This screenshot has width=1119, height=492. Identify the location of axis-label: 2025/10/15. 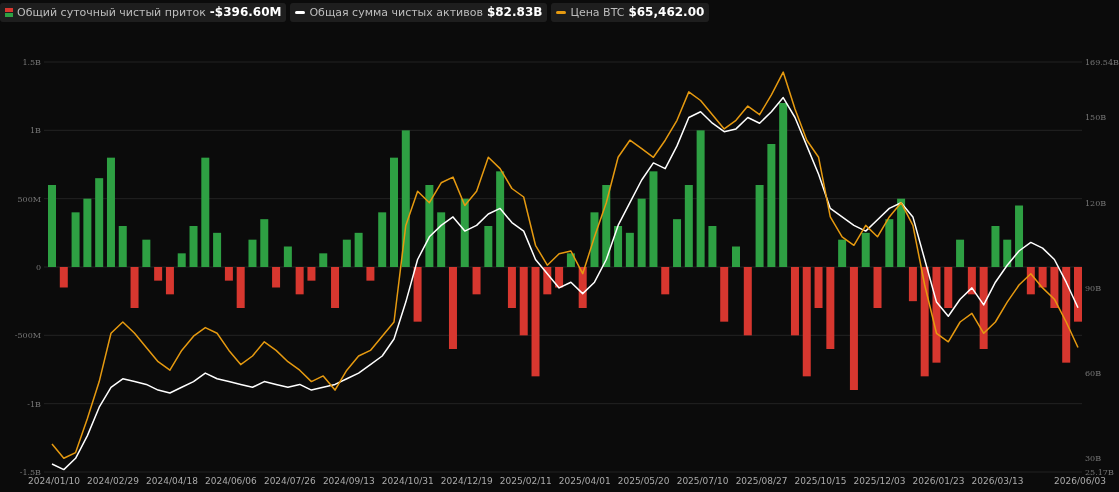
(820, 481).